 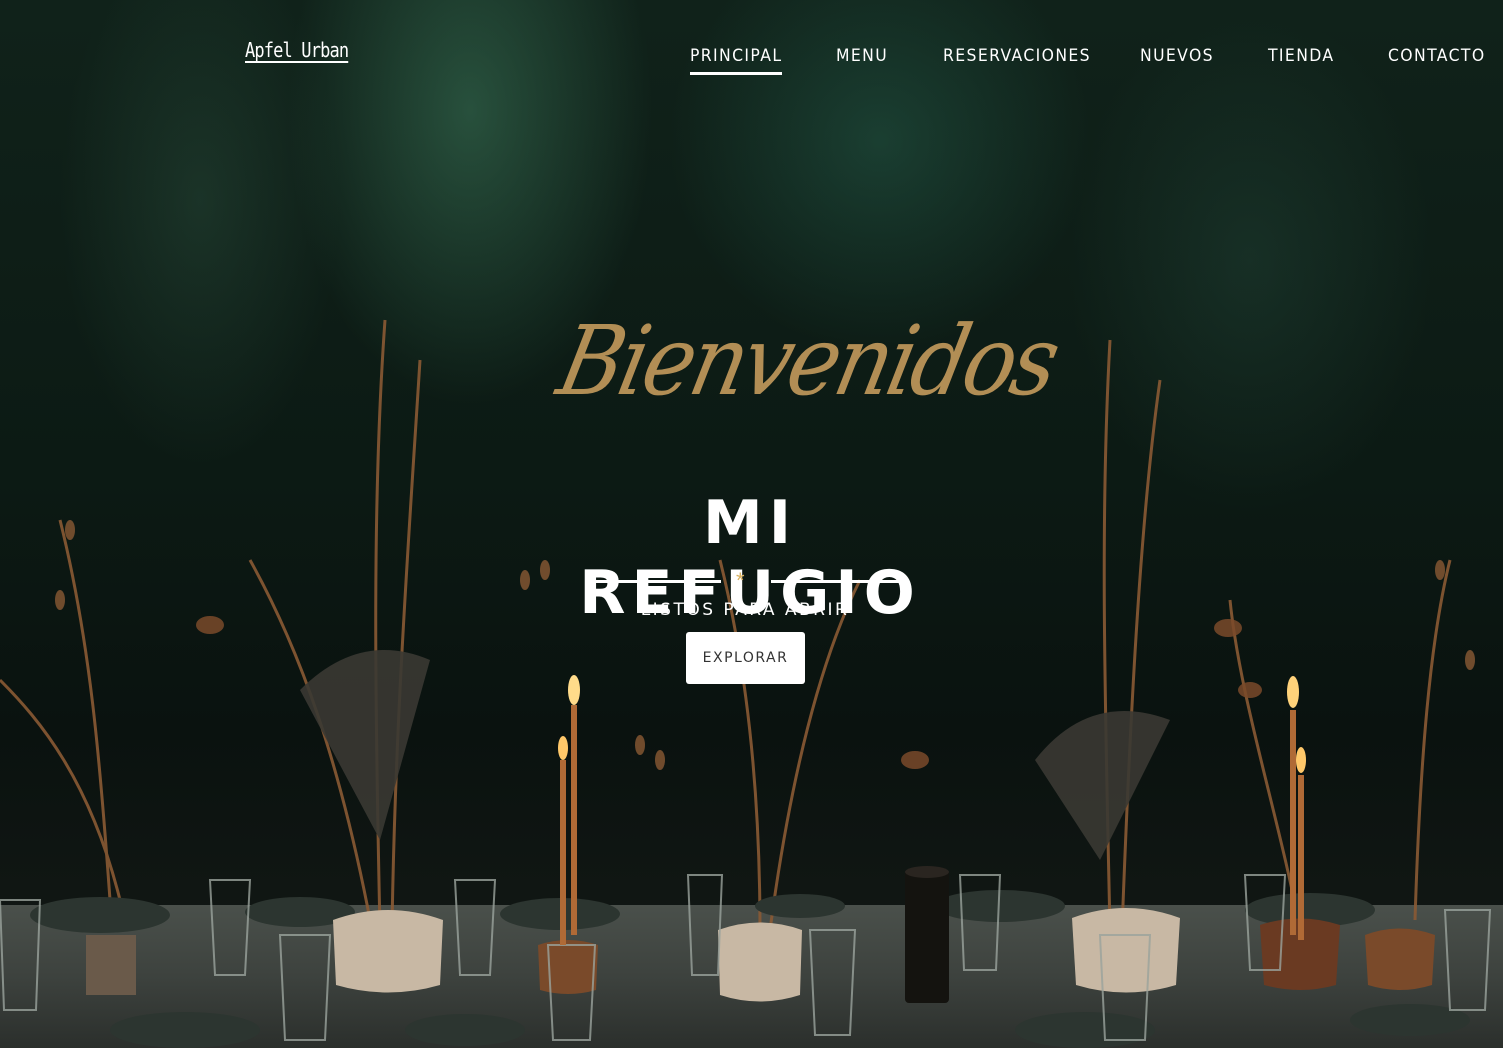 What do you see at coordinates (1301, 56) in the screenshot?
I see `nav-item-tienda: TIENDA` at bounding box center [1301, 56].